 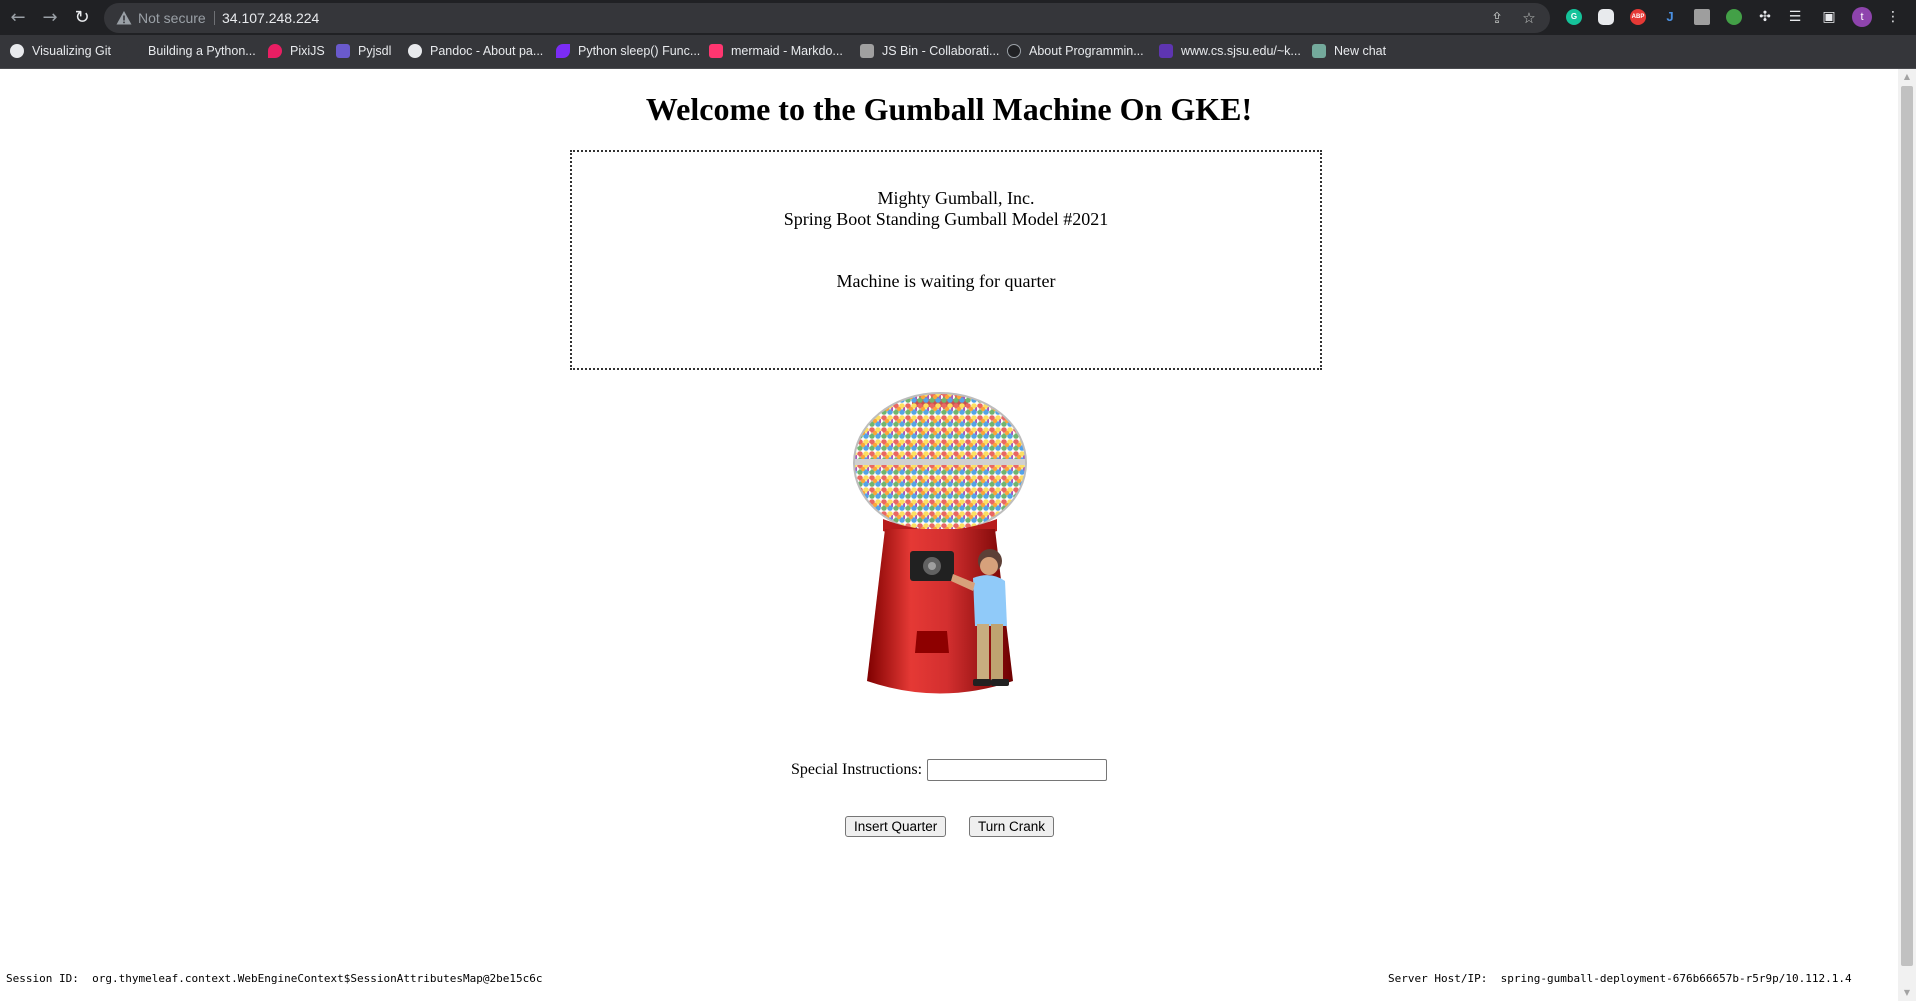 I want to click on back-arrow-icon: ←, so click(x=18, y=18).